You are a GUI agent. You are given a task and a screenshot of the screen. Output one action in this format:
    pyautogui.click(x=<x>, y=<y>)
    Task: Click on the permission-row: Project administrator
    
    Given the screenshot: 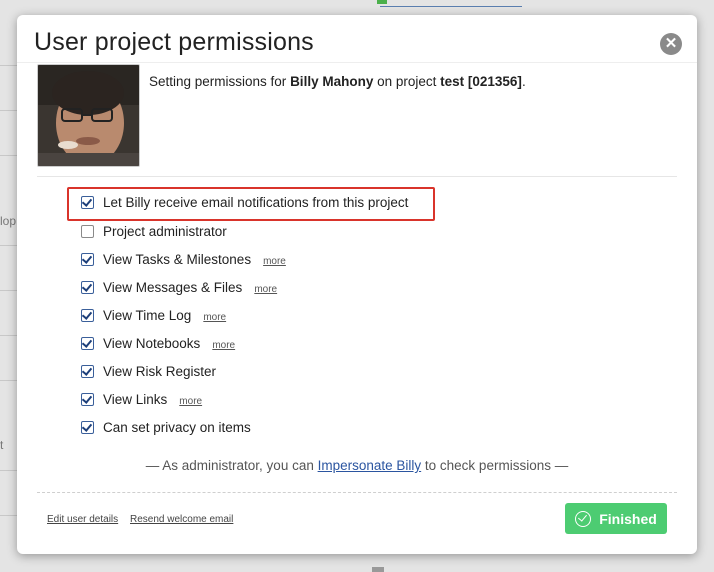 What is the action you would take?
    pyautogui.click(x=154, y=231)
    